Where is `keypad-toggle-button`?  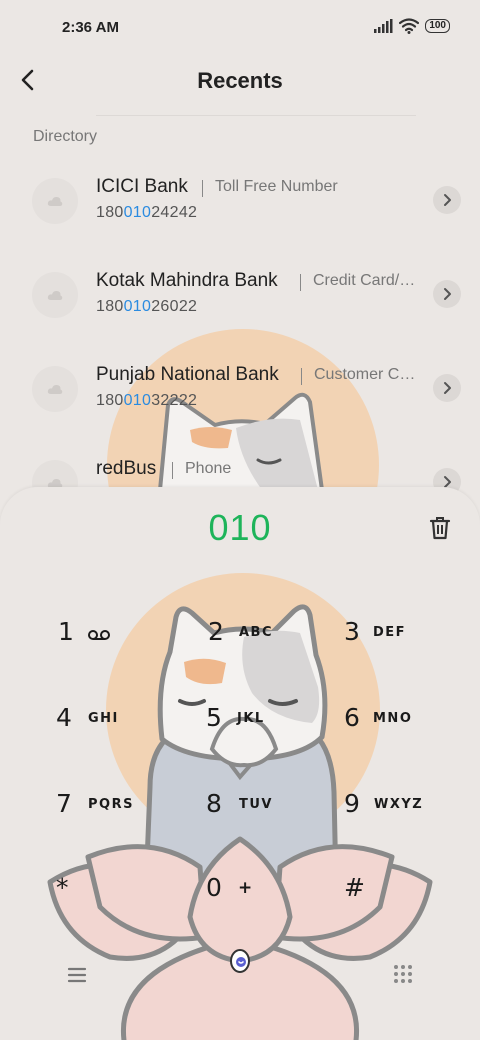 keypad-toggle-button is located at coordinates (403, 974).